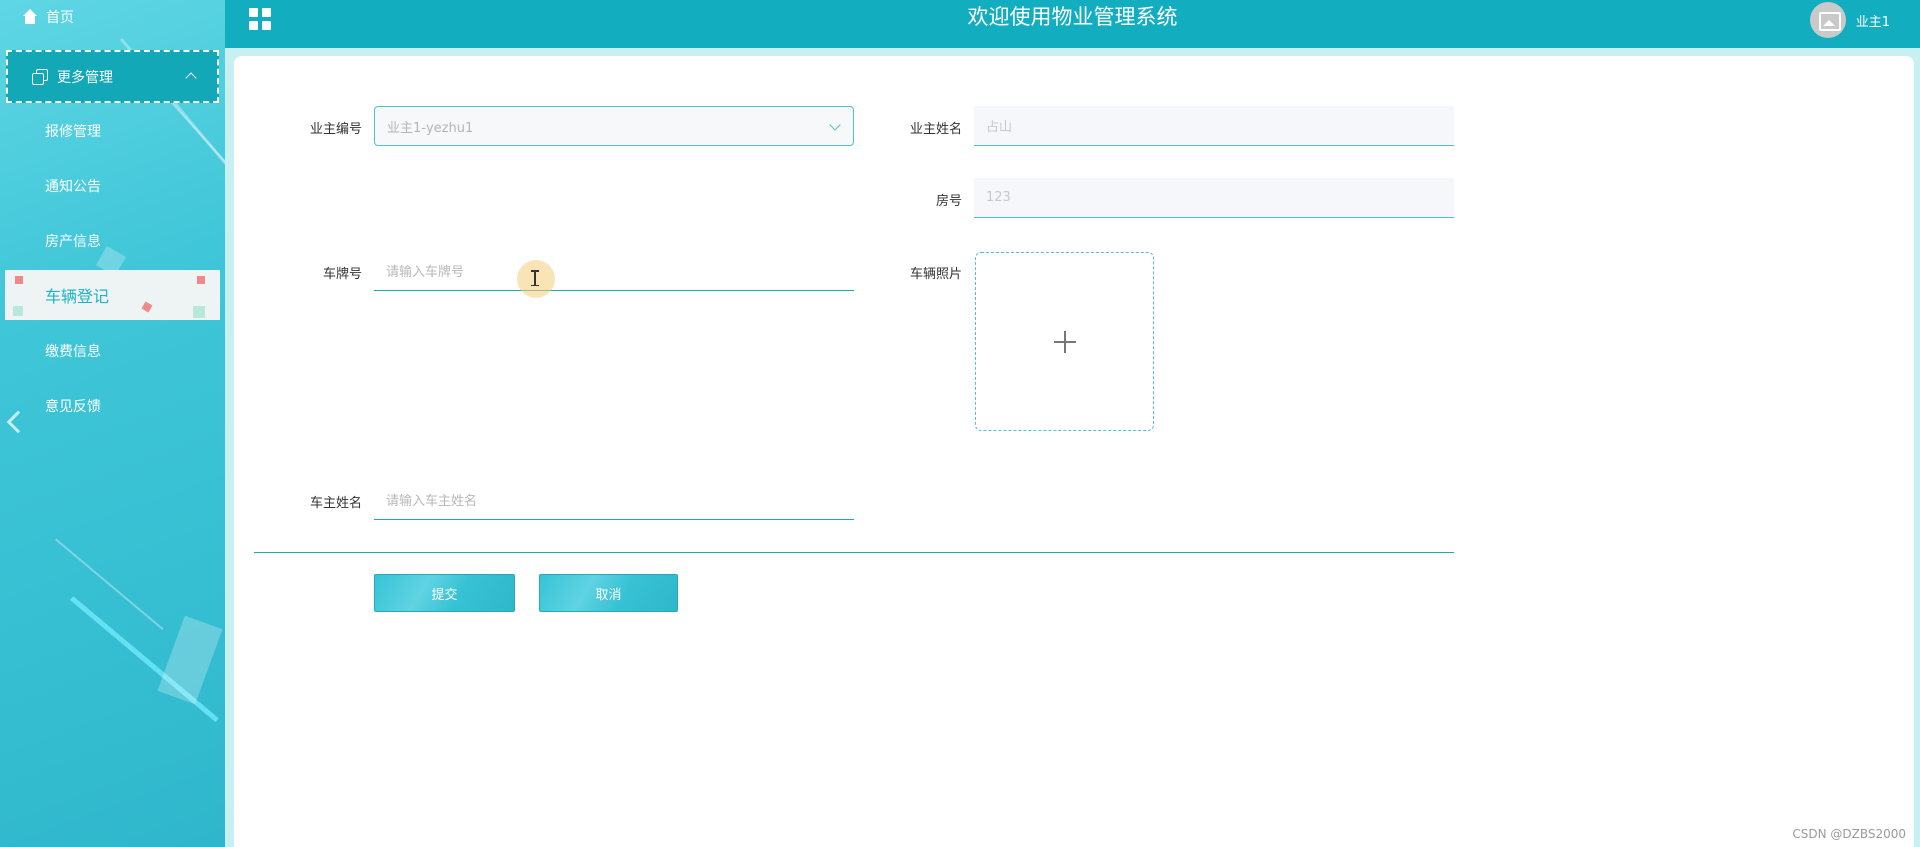 This screenshot has height=847, width=1920. I want to click on owner-name-label: 业主姓名, so click(935, 129).